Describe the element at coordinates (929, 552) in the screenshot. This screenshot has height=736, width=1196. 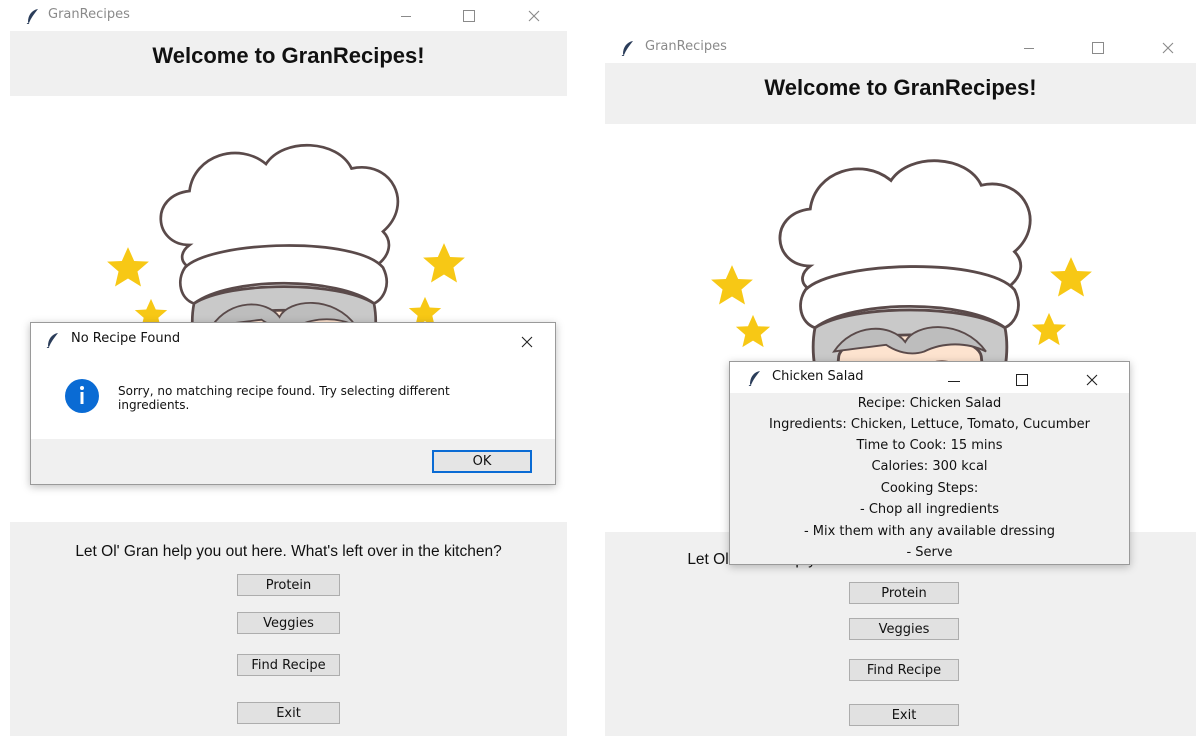
I see `recipe-line: - Serve` at that location.